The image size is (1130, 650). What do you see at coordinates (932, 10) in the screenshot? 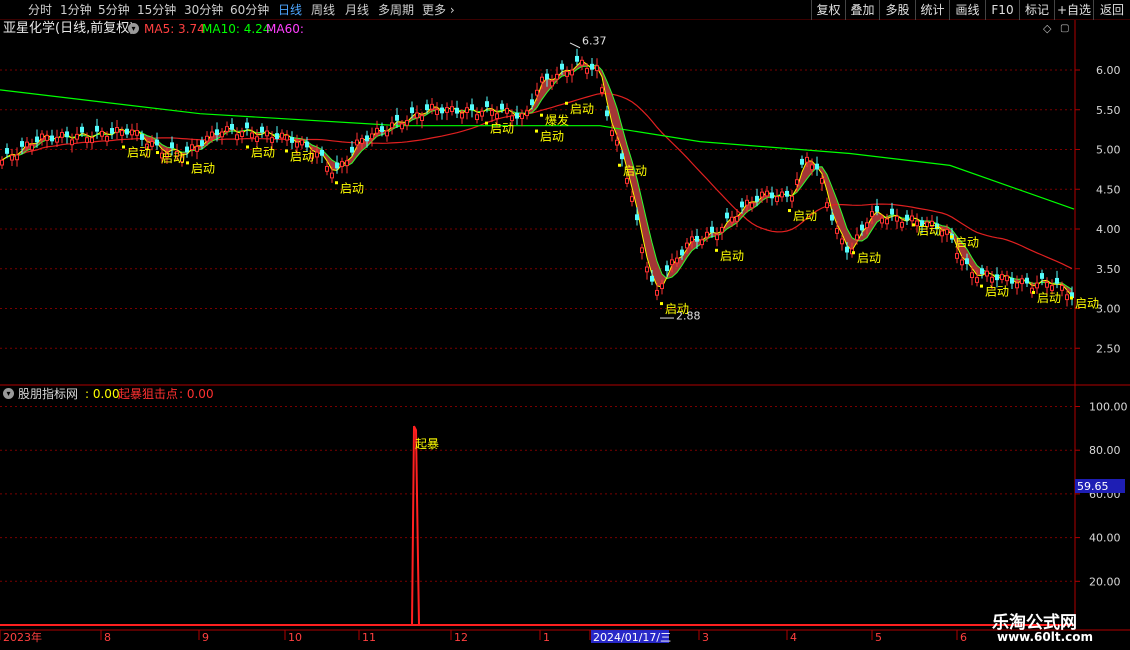
I see `toolbar-button: 统计` at bounding box center [932, 10].